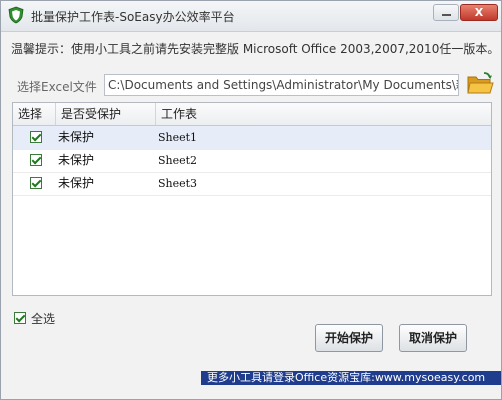  Describe the element at coordinates (349, 338) in the screenshot. I see `start-protect-button: 开始保护` at that location.